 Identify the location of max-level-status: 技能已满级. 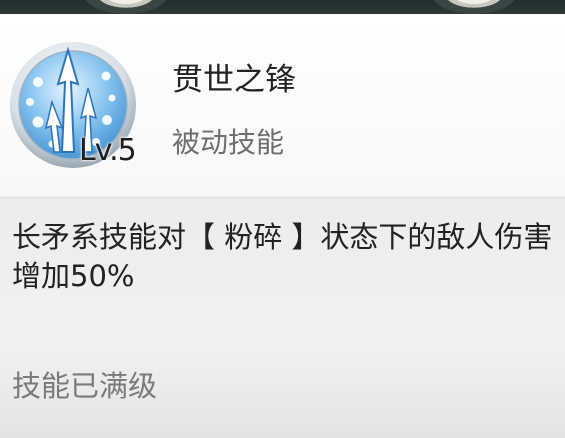
(85, 386).